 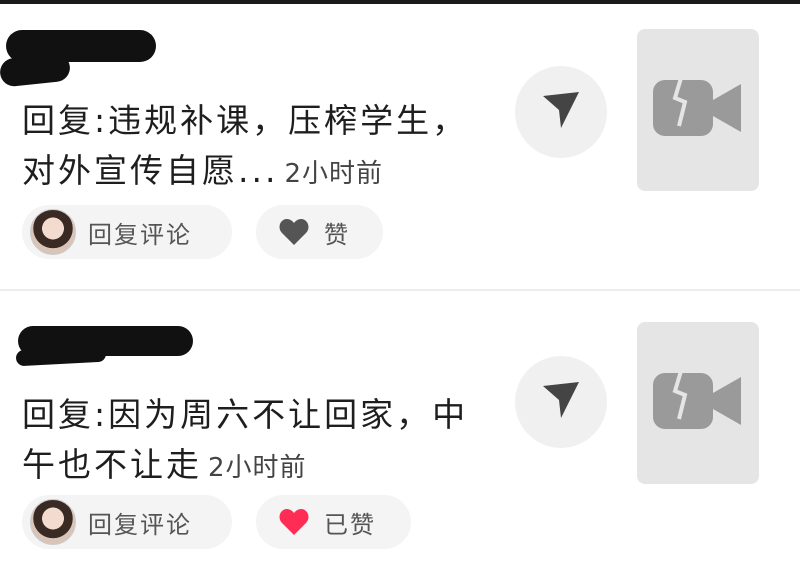 I want to click on liked-button: 已赞, so click(x=333, y=522).